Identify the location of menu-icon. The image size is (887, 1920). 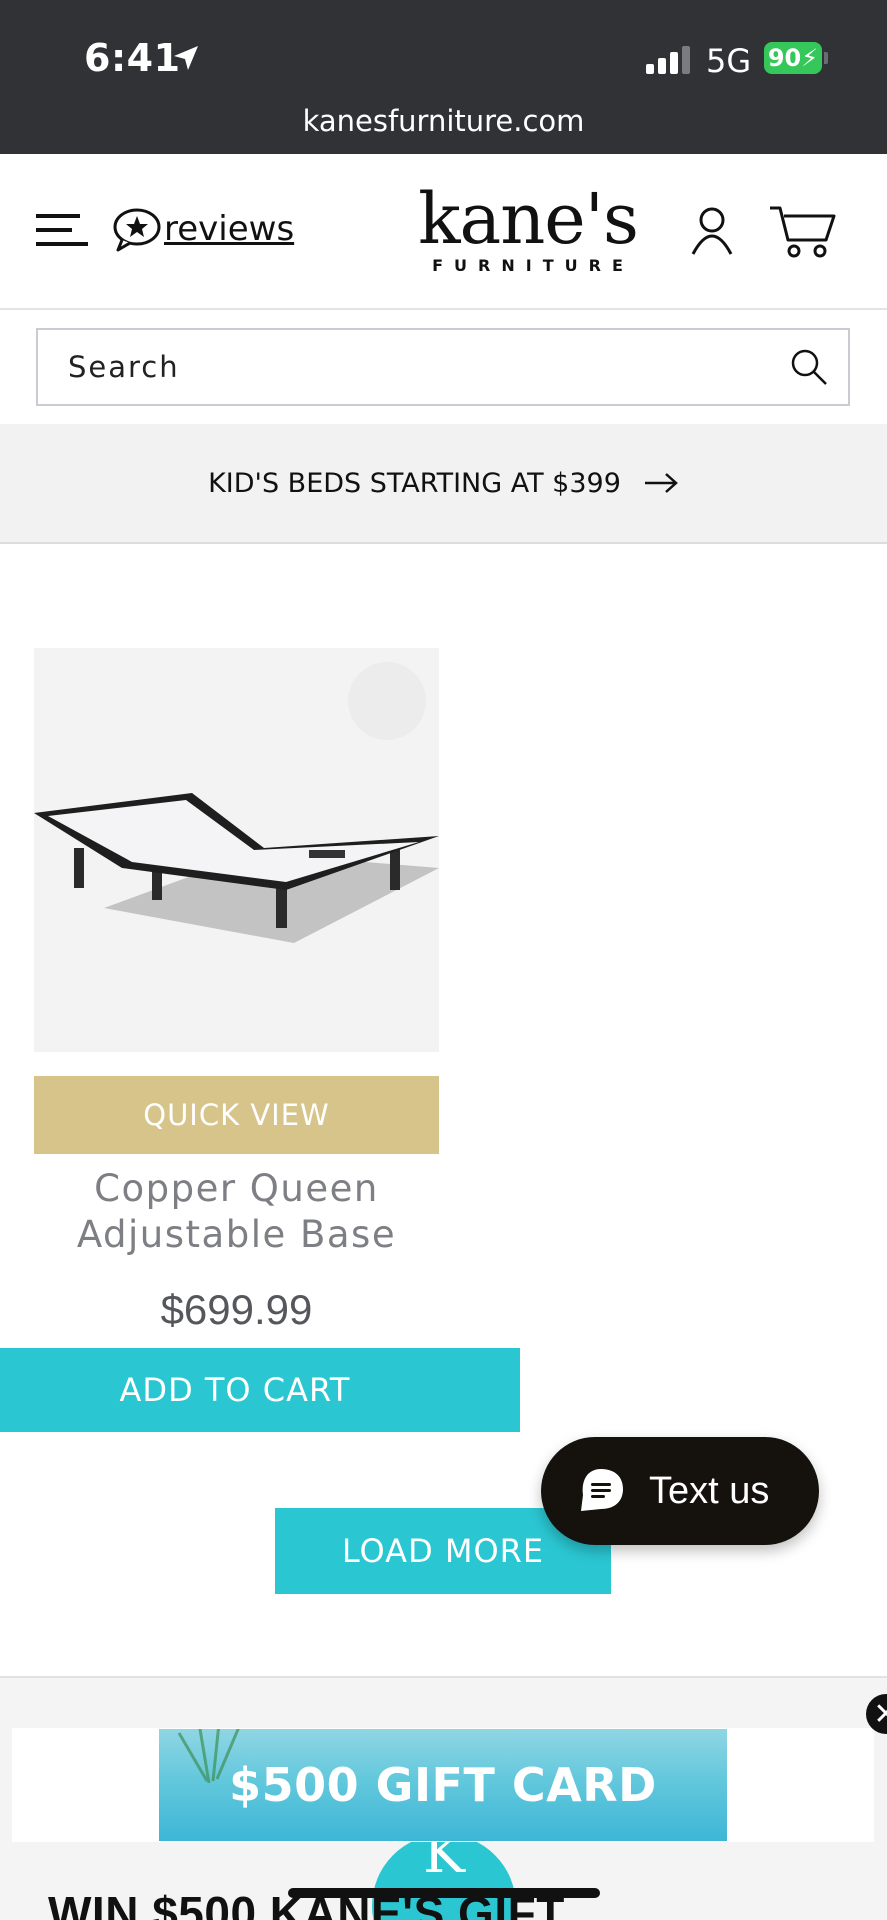
(62, 230).